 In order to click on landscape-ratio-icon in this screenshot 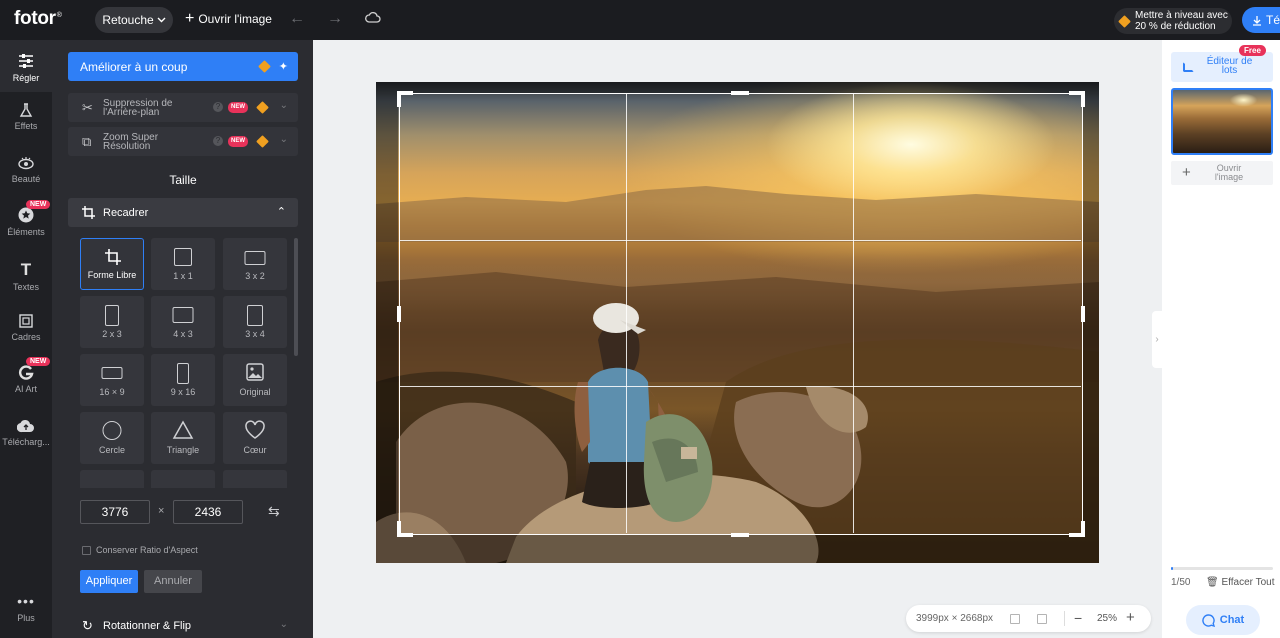, I will do `click(183, 315)`.